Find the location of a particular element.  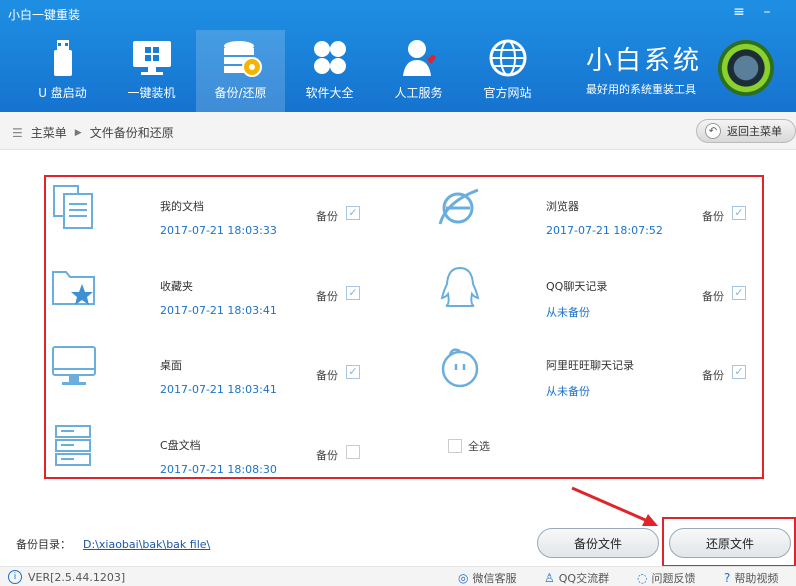

nav-usb-boot: U 盘启动 is located at coordinates (62, 71).